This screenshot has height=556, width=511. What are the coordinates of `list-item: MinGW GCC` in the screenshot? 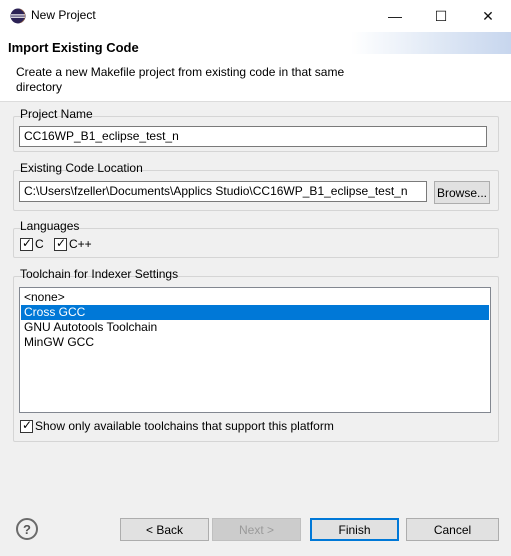 It's located at (255, 342).